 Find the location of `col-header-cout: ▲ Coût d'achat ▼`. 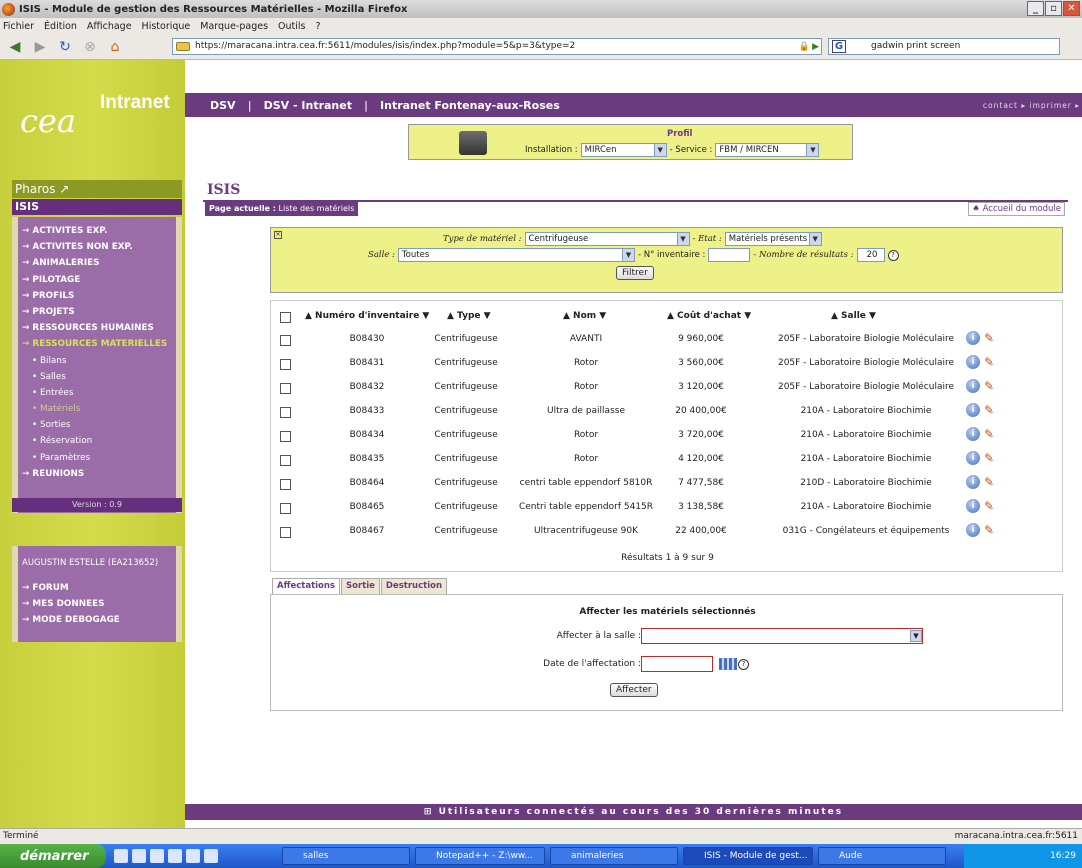

col-header-cout: ▲ Coût d'achat ▼ is located at coordinates (709, 316).